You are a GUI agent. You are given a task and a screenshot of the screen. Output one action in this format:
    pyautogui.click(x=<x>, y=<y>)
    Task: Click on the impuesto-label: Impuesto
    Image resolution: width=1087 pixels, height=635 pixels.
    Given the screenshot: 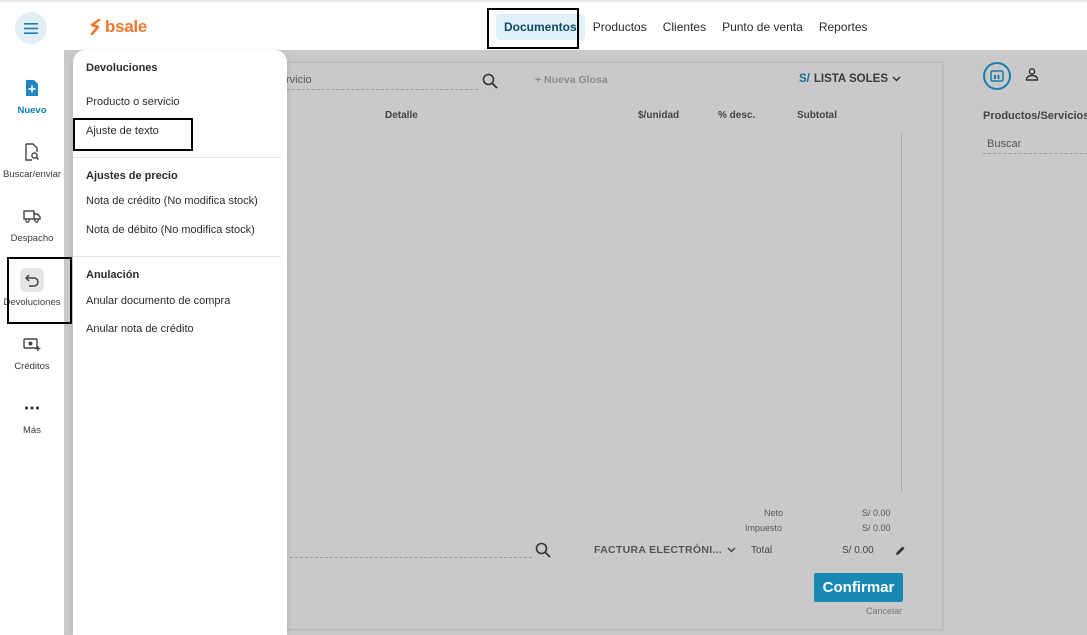 What is the action you would take?
    pyautogui.click(x=764, y=528)
    